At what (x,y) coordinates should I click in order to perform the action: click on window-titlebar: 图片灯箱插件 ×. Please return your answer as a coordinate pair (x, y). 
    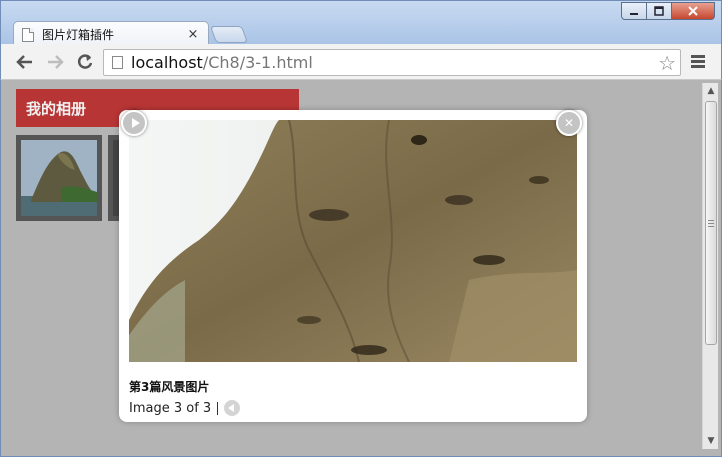
    Looking at the image, I should click on (361, 23).